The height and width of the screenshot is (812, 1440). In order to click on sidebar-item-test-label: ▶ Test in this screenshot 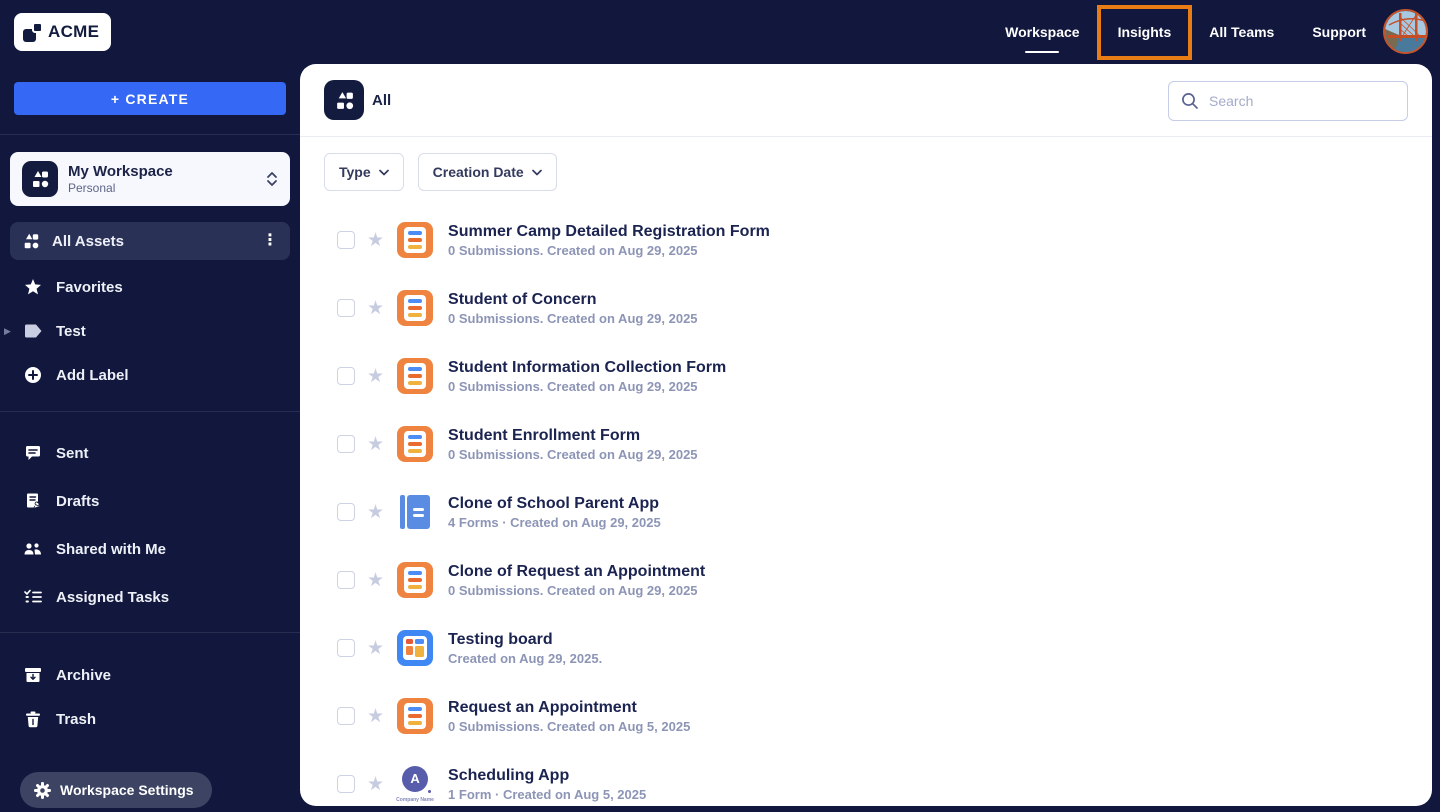, I will do `click(147, 331)`.